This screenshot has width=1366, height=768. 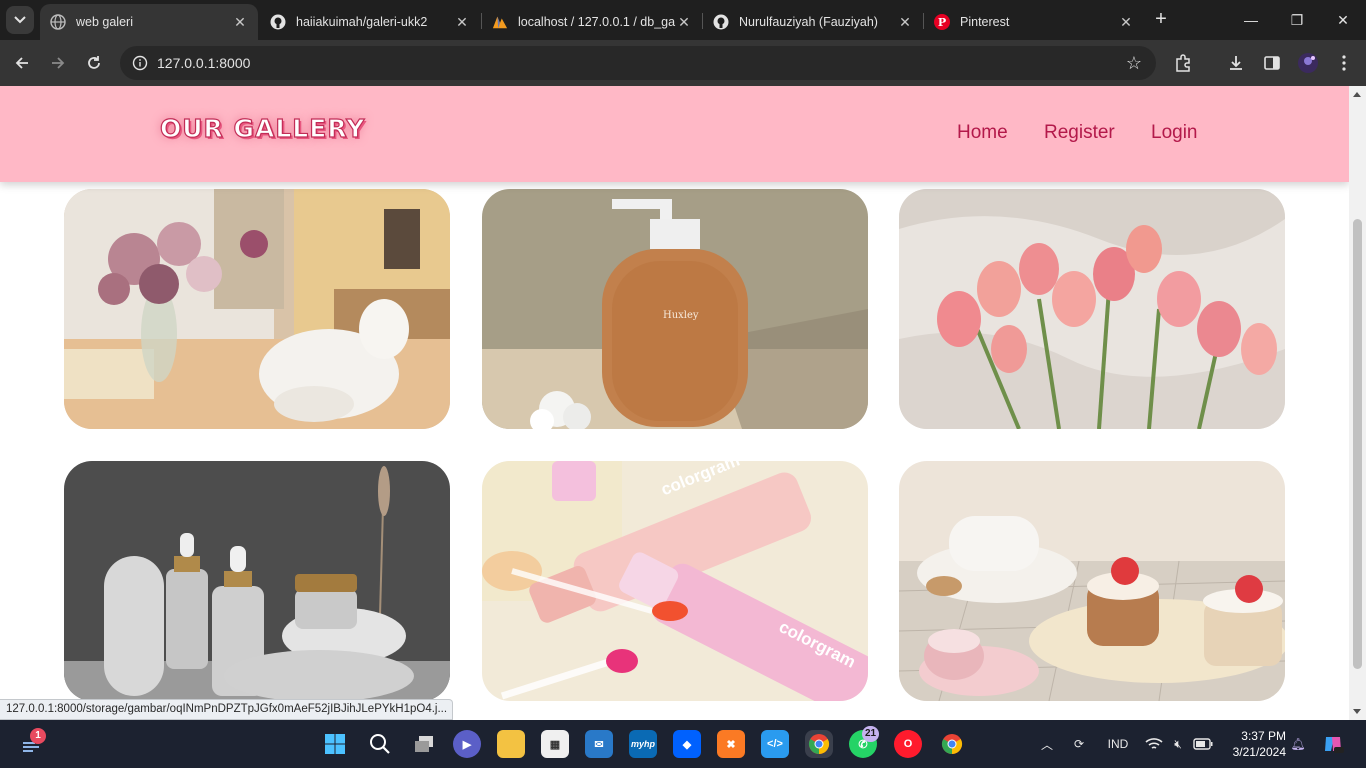 What do you see at coordinates (1118, 744) in the screenshot?
I see `language-indicator: IND` at bounding box center [1118, 744].